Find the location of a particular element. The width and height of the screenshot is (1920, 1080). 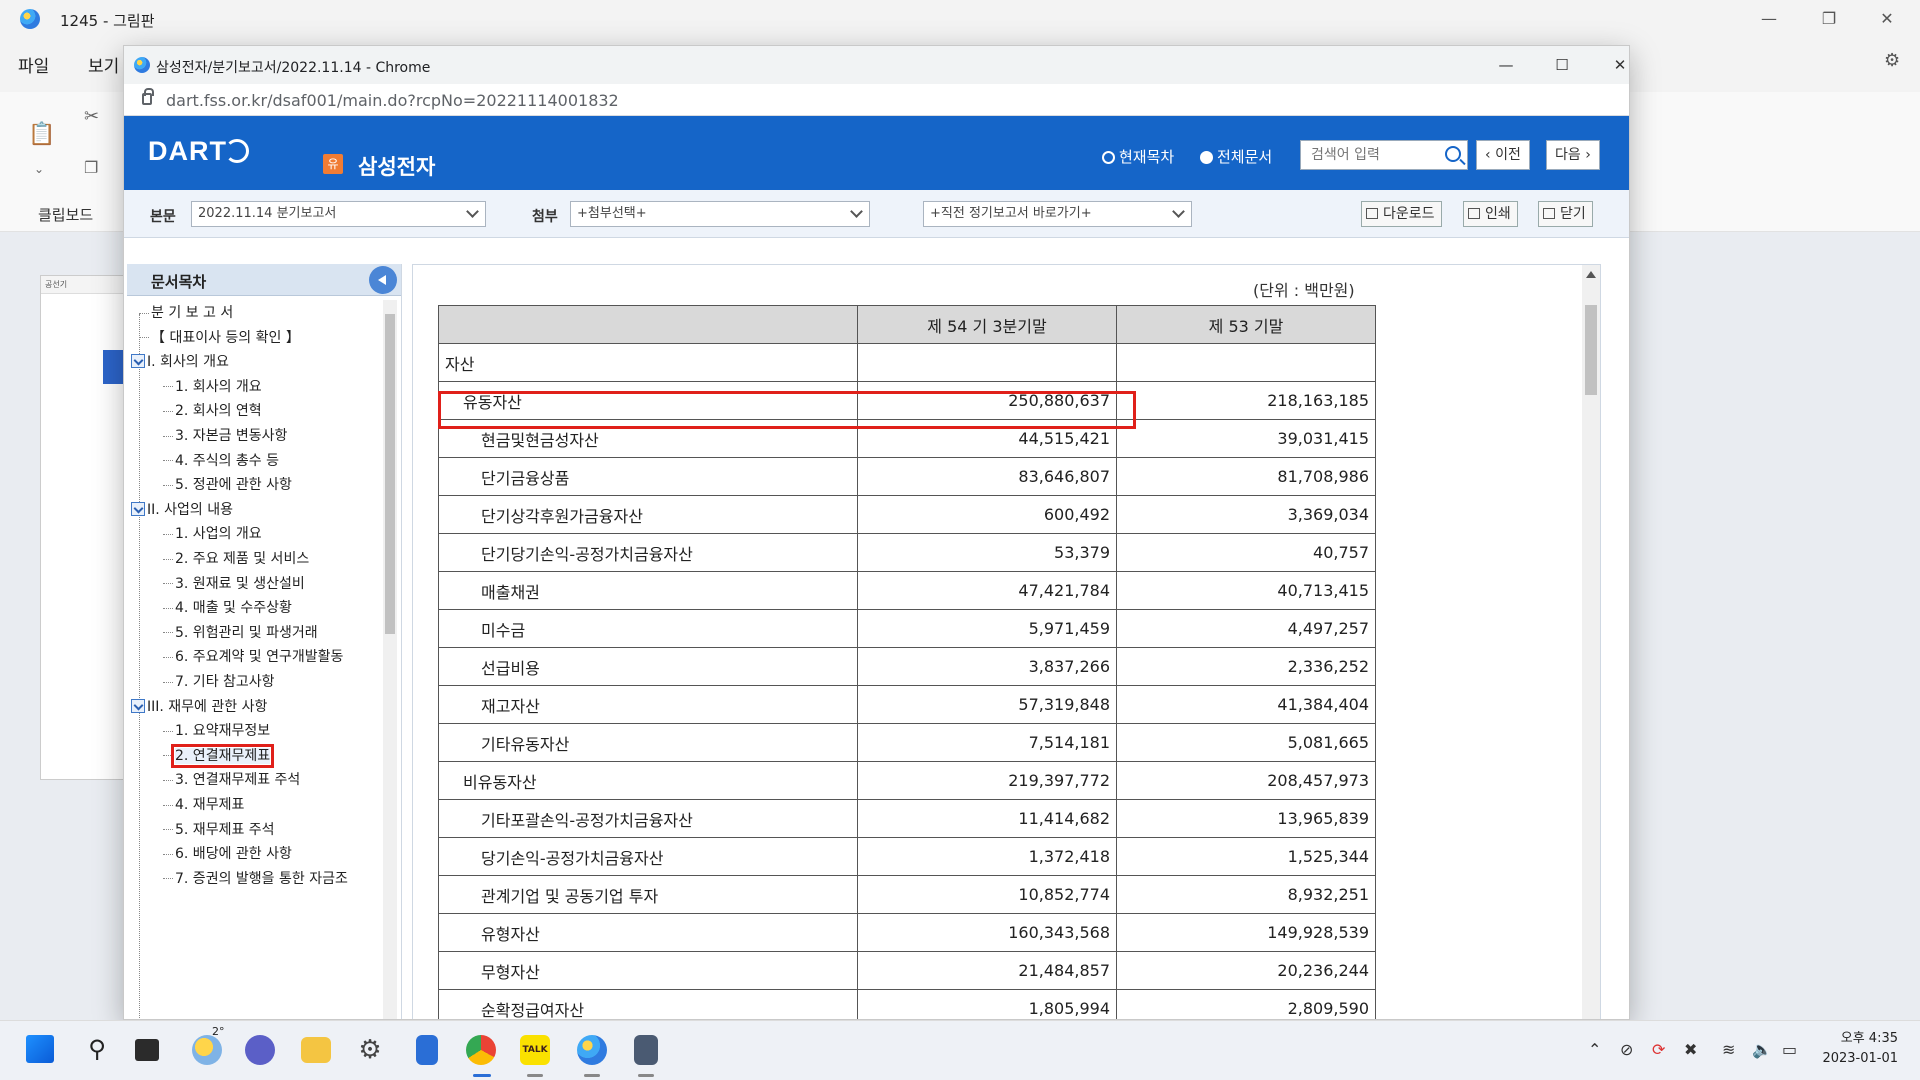

collapse-toc-icon is located at coordinates (383, 280).